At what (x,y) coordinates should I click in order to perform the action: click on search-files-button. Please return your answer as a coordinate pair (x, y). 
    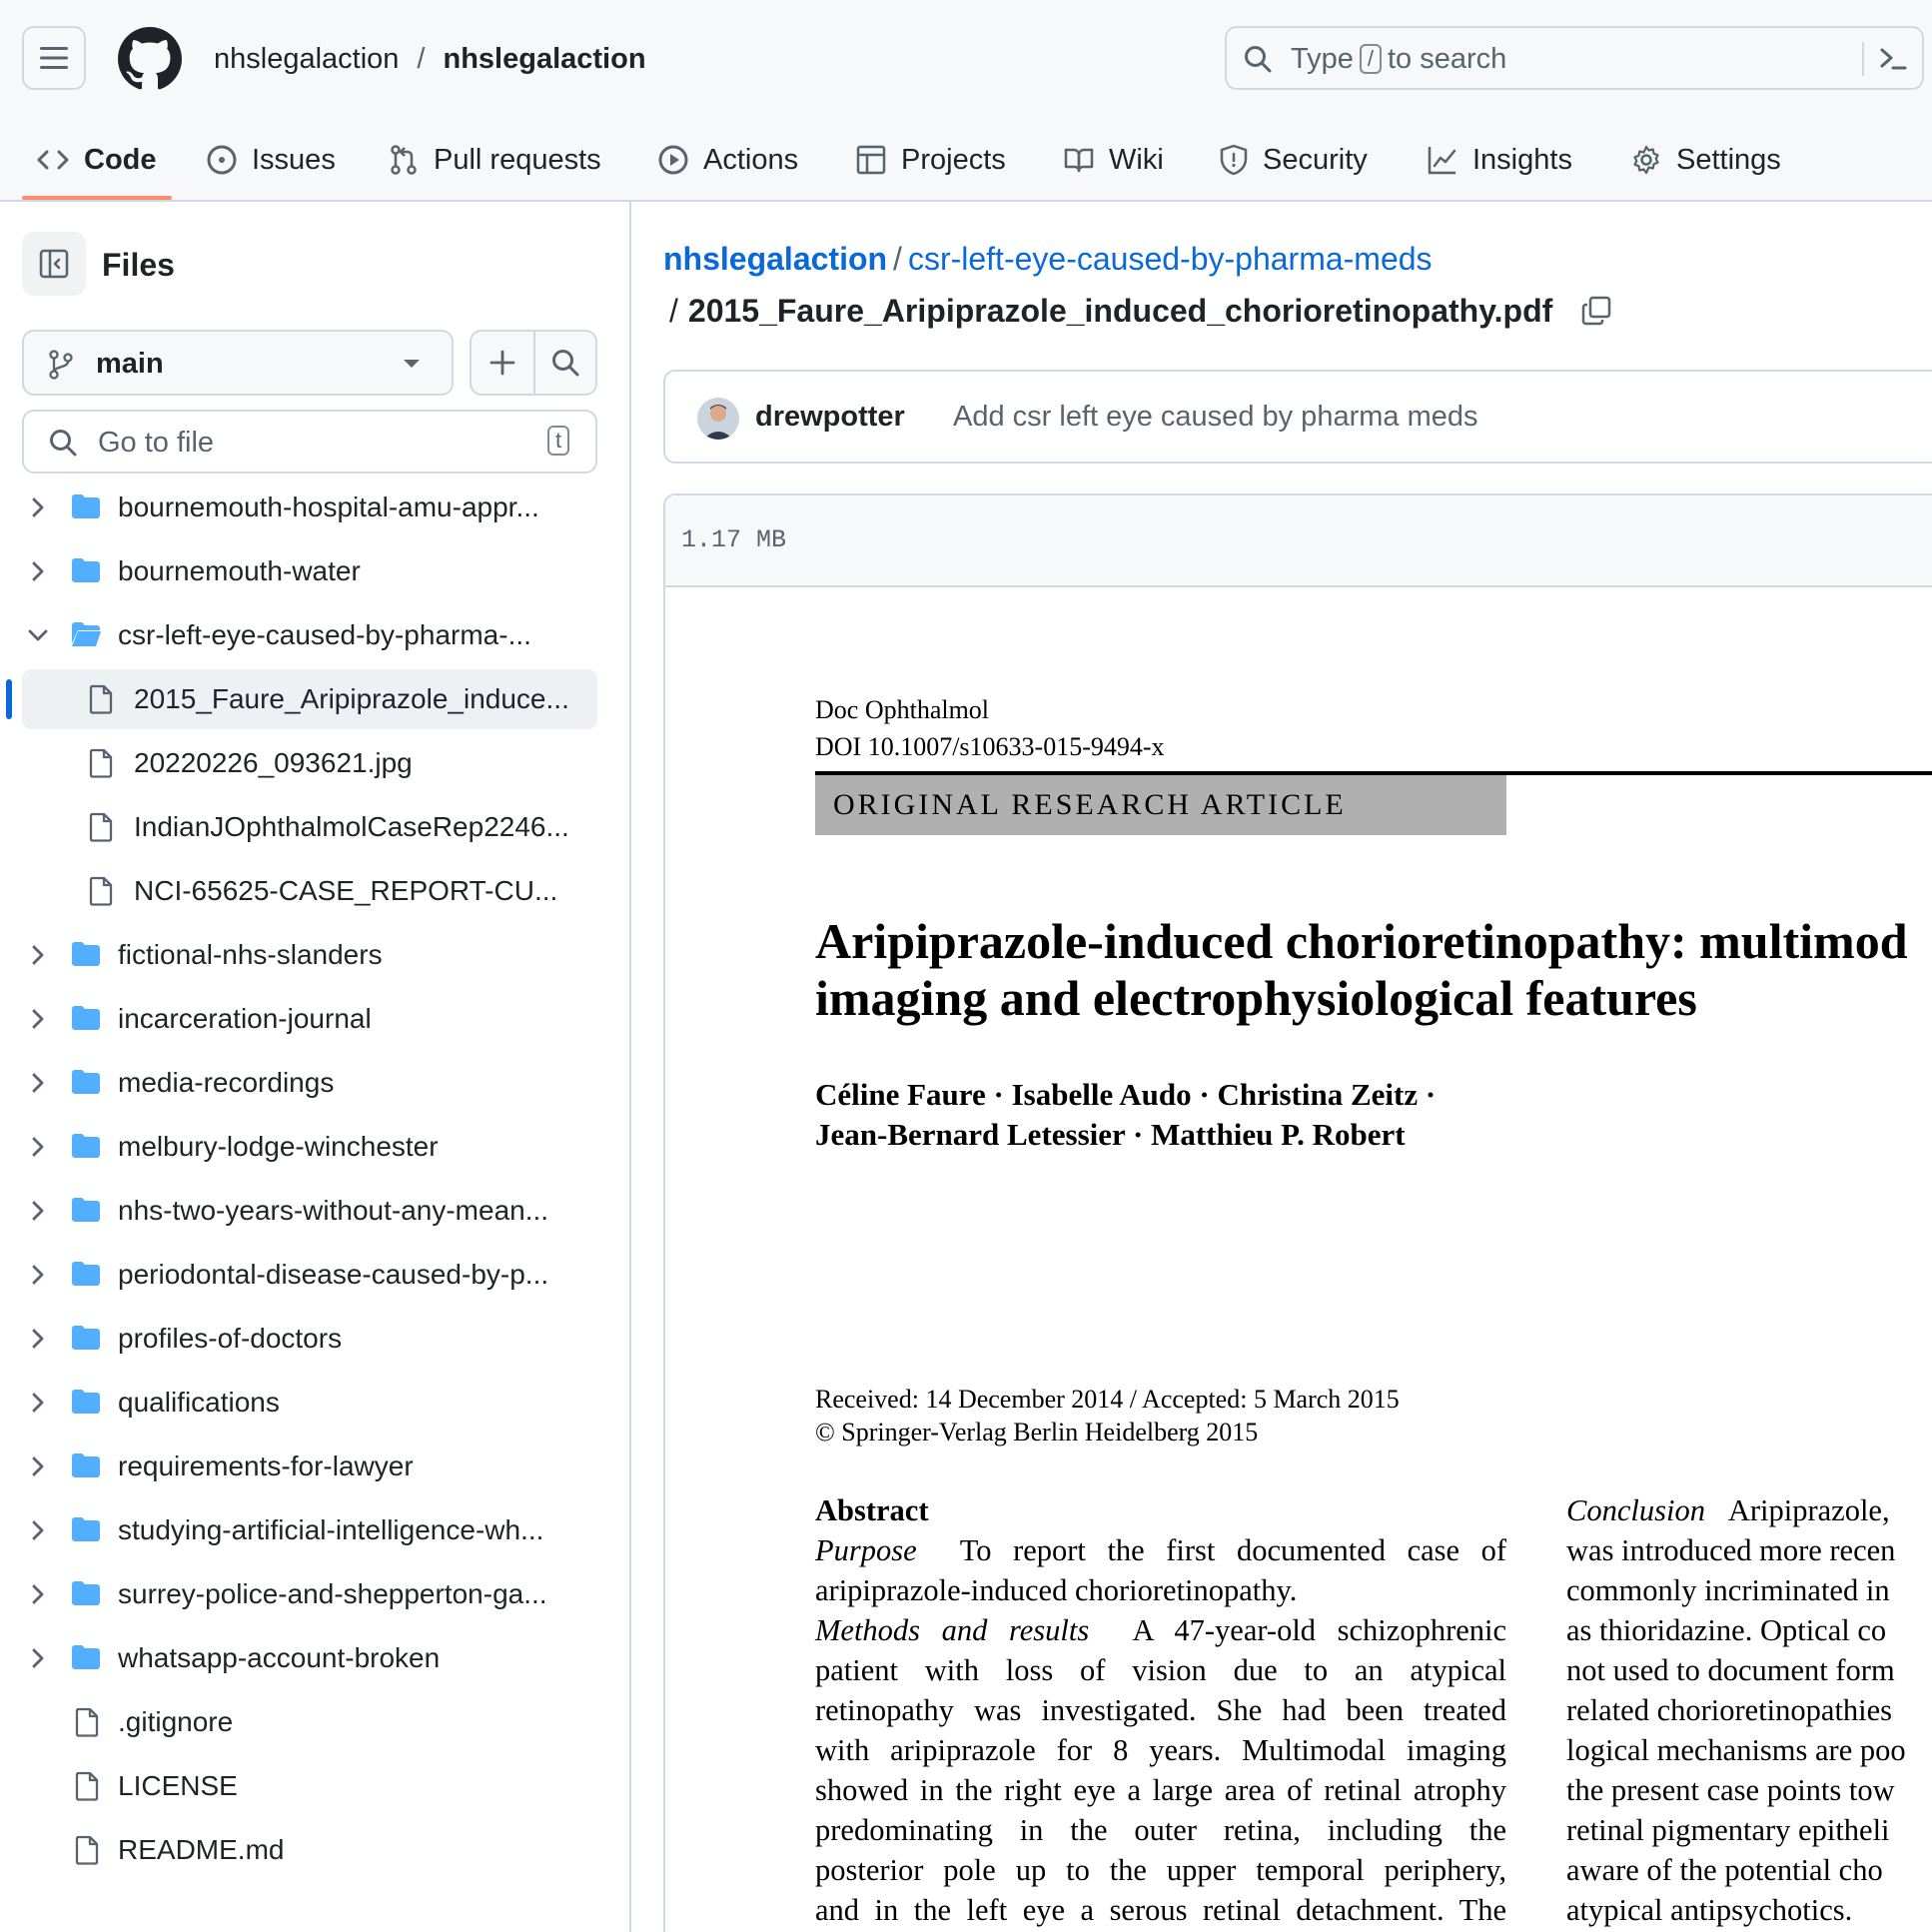
    Looking at the image, I should click on (563, 363).